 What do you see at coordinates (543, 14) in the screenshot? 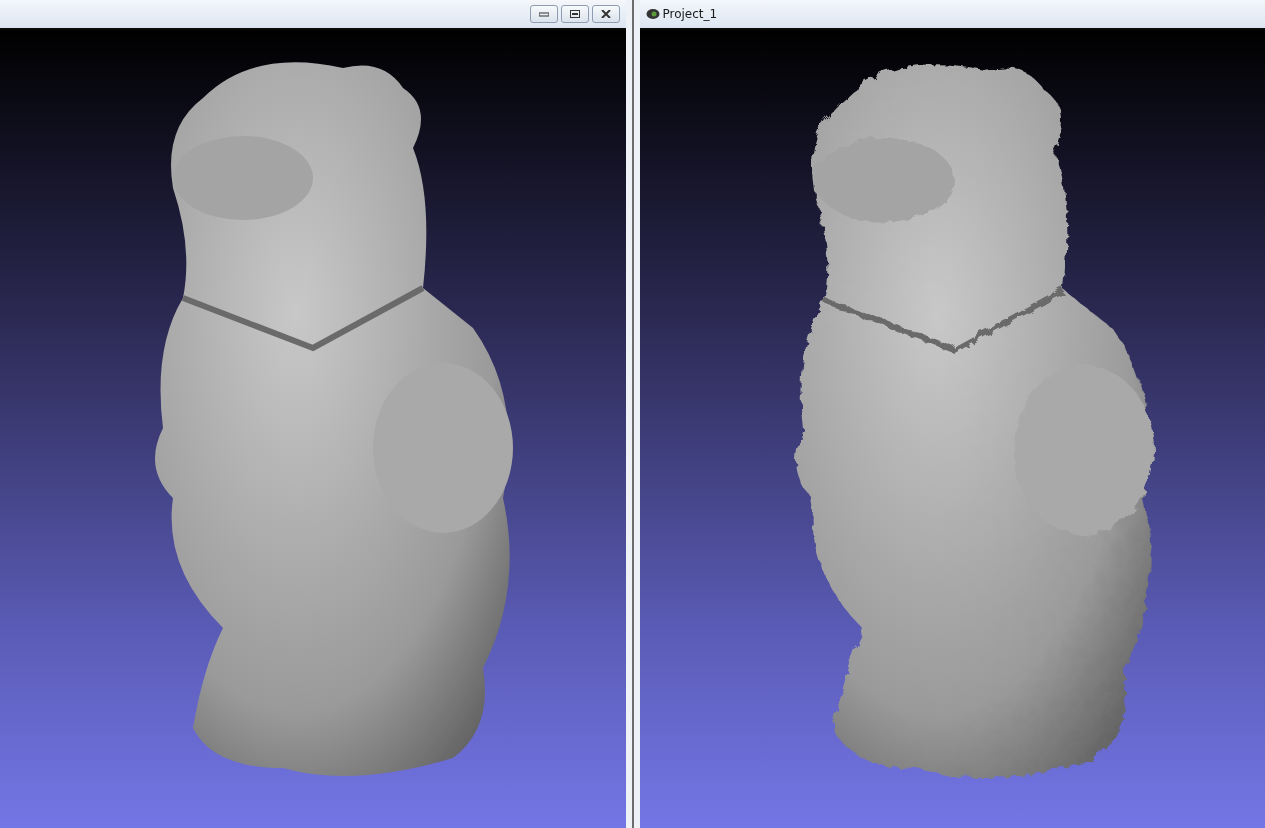
I see `minimize-icon` at bounding box center [543, 14].